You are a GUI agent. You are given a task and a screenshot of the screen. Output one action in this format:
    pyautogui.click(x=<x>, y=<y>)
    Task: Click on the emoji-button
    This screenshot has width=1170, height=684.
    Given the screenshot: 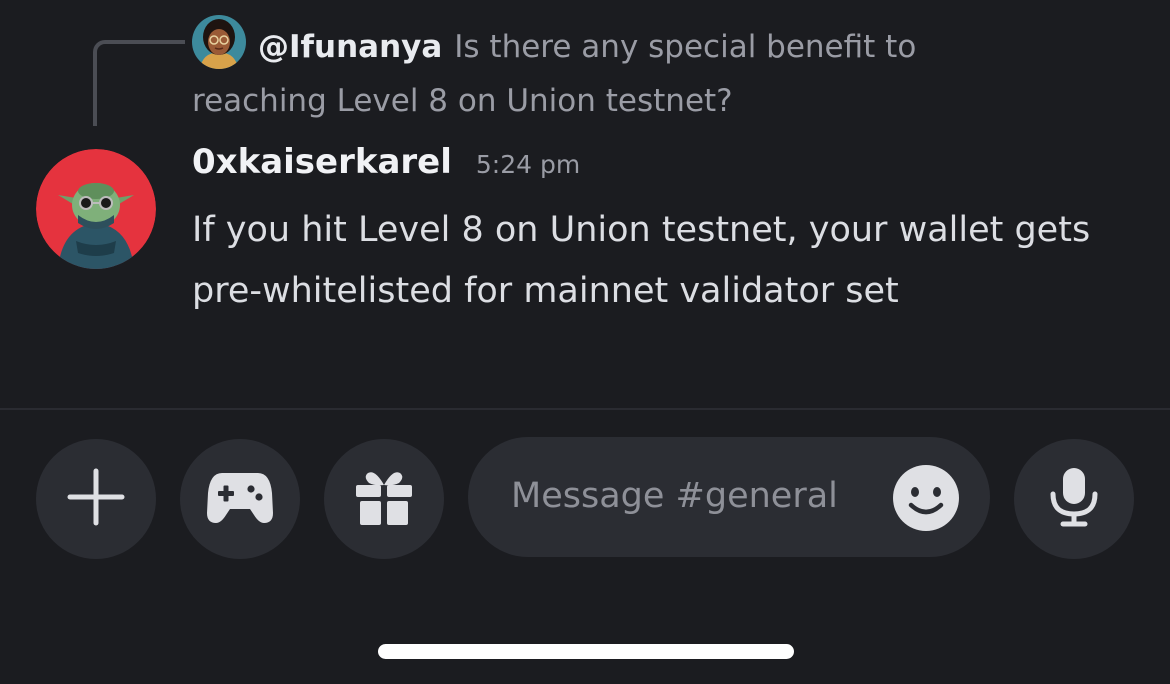 What is the action you would take?
    pyautogui.click(x=926, y=498)
    